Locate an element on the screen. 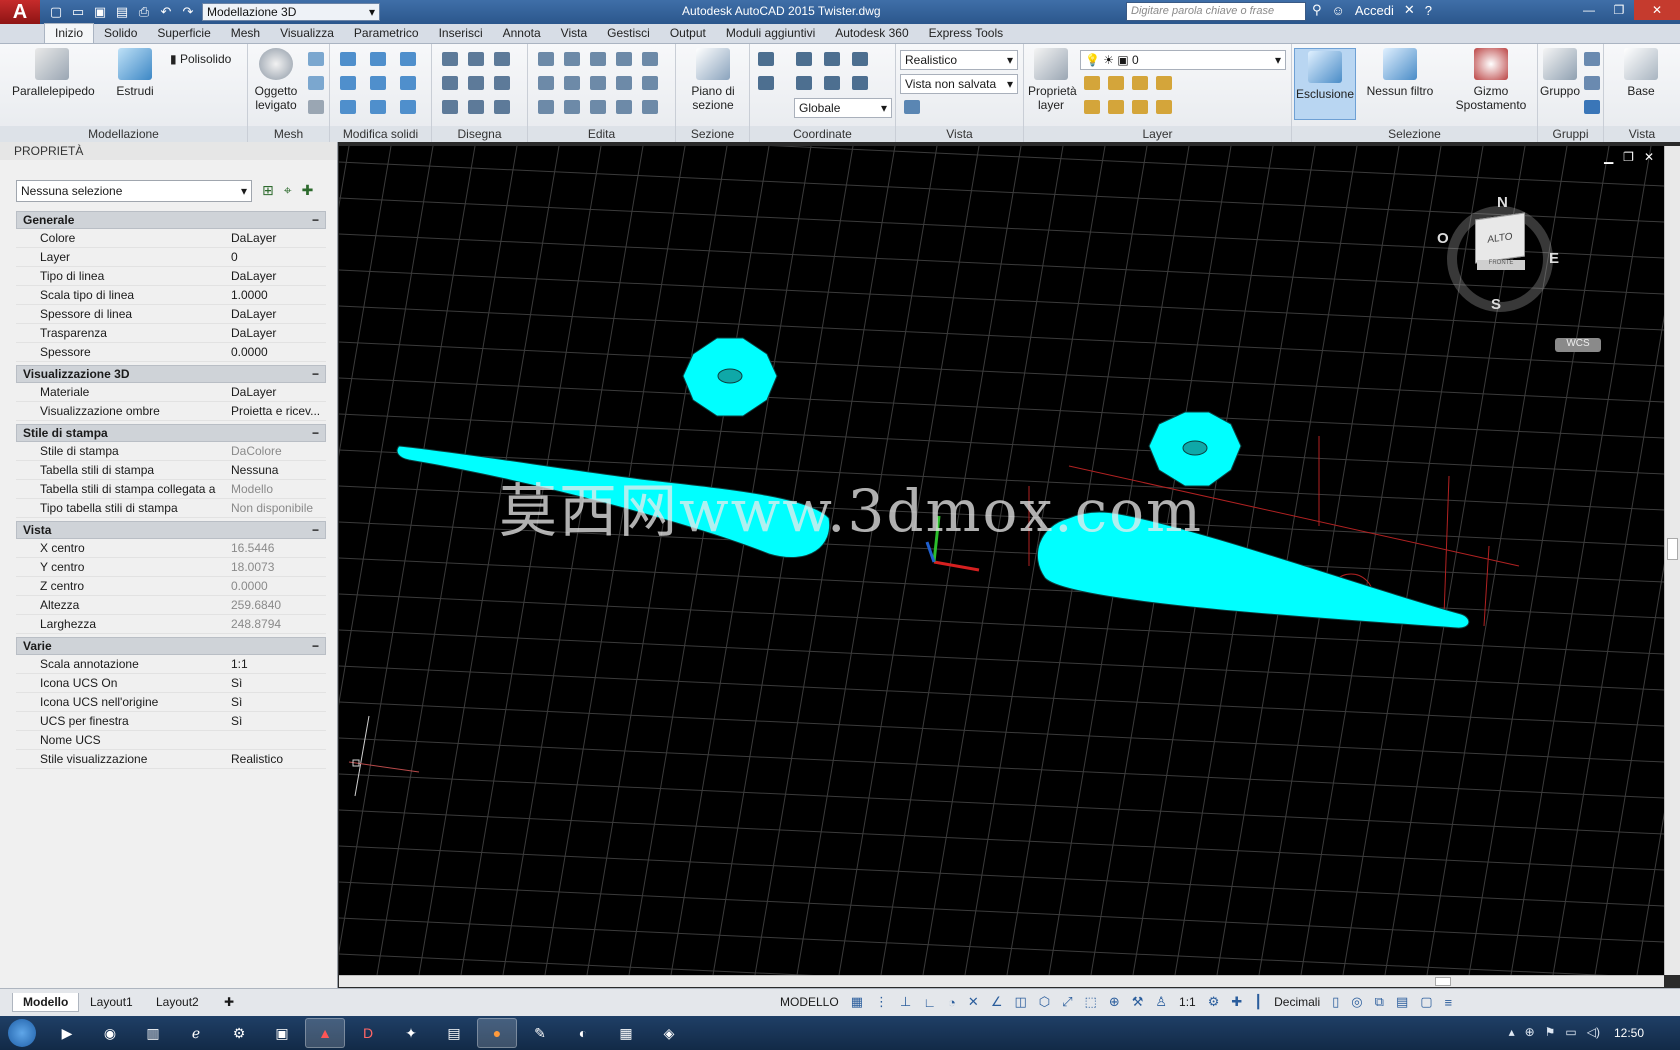 The height and width of the screenshot is (1050, 1680). workspace-gear-icon: ⚙ is located at coordinates (1214, 1002).